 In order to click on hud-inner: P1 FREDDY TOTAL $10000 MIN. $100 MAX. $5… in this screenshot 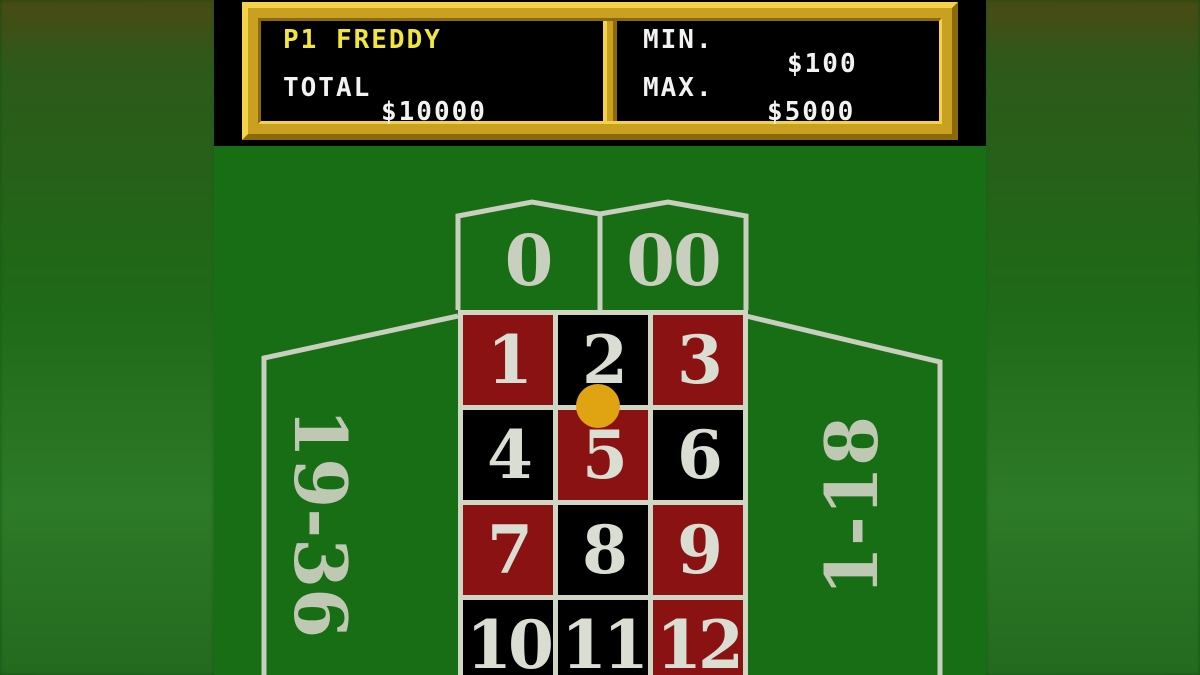, I will do `click(600, 72)`.